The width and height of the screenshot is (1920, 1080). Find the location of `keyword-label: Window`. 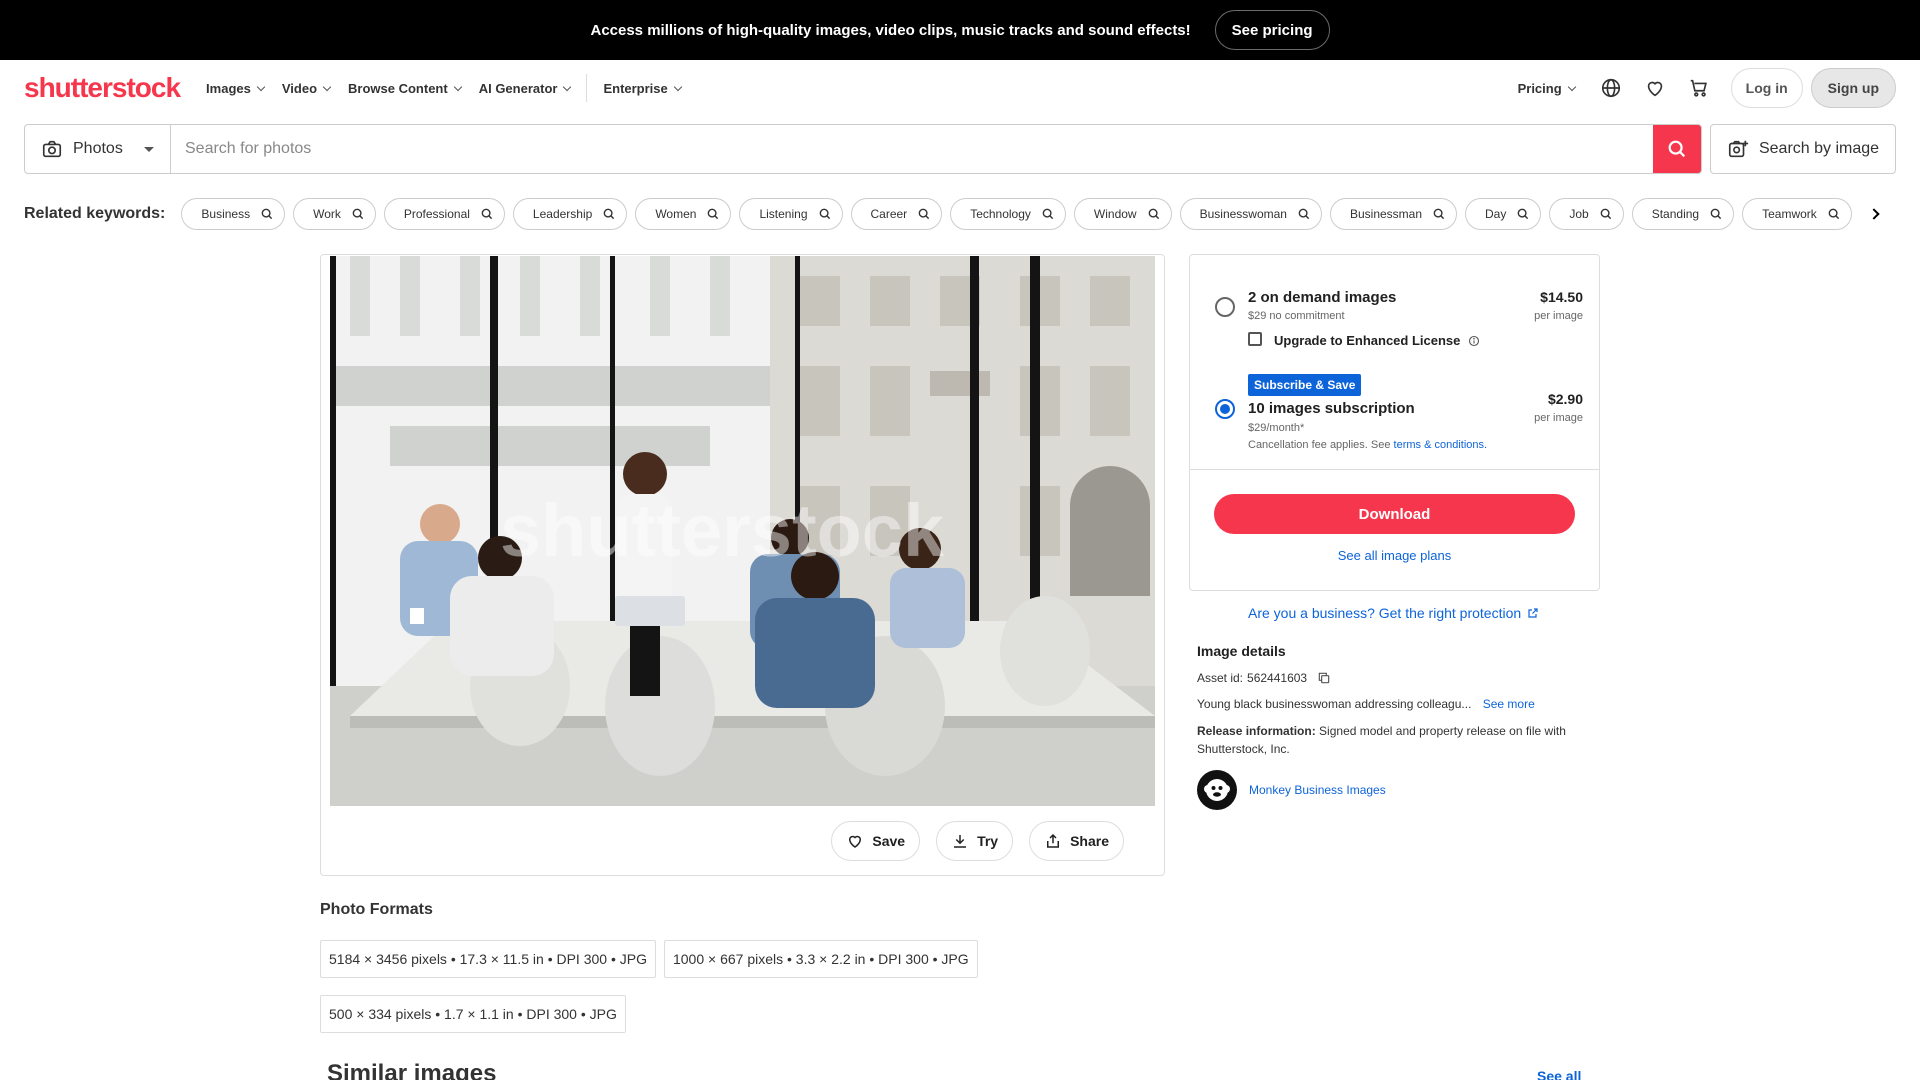

keyword-label: Window is located at coordinates (1115, 214).